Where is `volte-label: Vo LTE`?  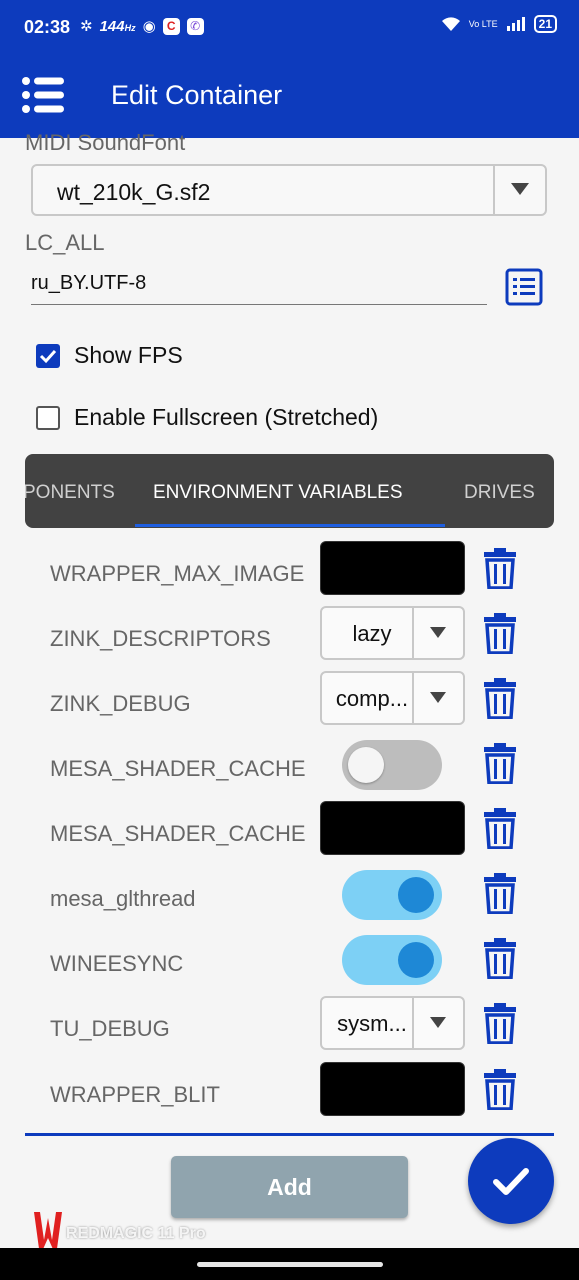 volte-label: Vo LTE is located at coordinates (483, 23).